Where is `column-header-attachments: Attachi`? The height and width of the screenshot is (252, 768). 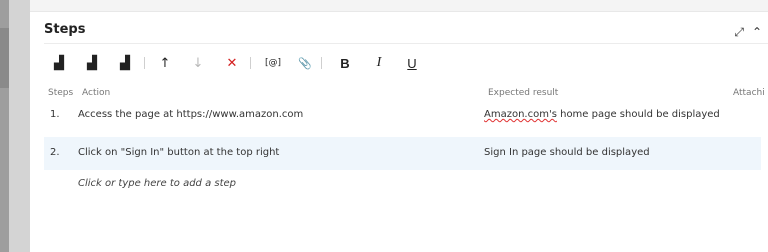
column-header-attachments: Attachi is located at coordinates (749, 93).